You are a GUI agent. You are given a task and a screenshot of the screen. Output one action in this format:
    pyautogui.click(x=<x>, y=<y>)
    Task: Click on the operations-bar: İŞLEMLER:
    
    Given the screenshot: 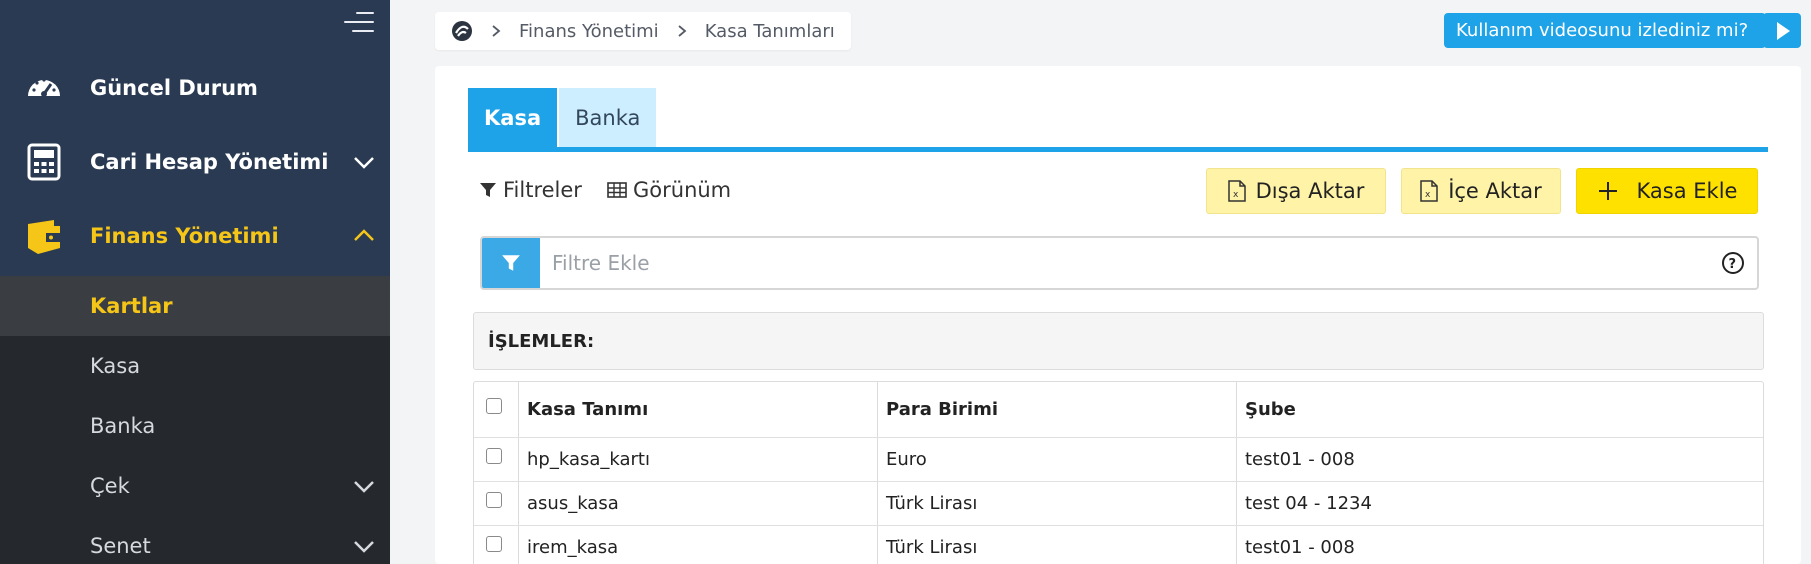 What is the action you would take?
    pyautogui.click(x=1118, y=341)
    